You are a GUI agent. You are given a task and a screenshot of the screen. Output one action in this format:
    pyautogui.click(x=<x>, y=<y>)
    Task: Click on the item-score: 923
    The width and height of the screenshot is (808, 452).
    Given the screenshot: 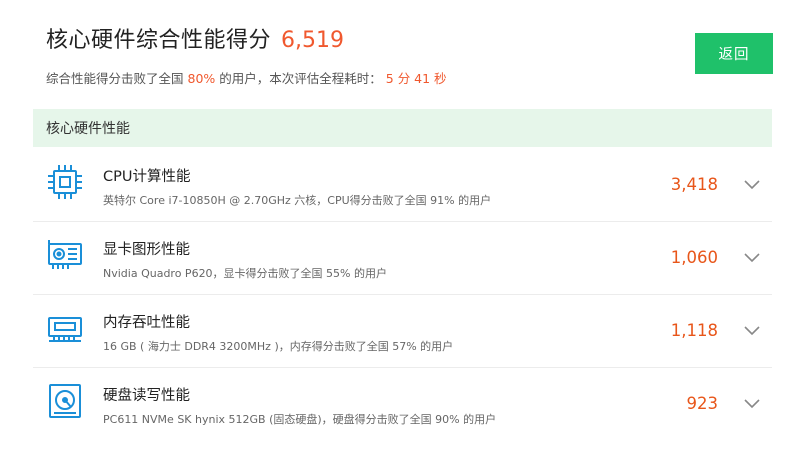 What is the action you would take?
    pyautogui.click(x=702, y=403)
    